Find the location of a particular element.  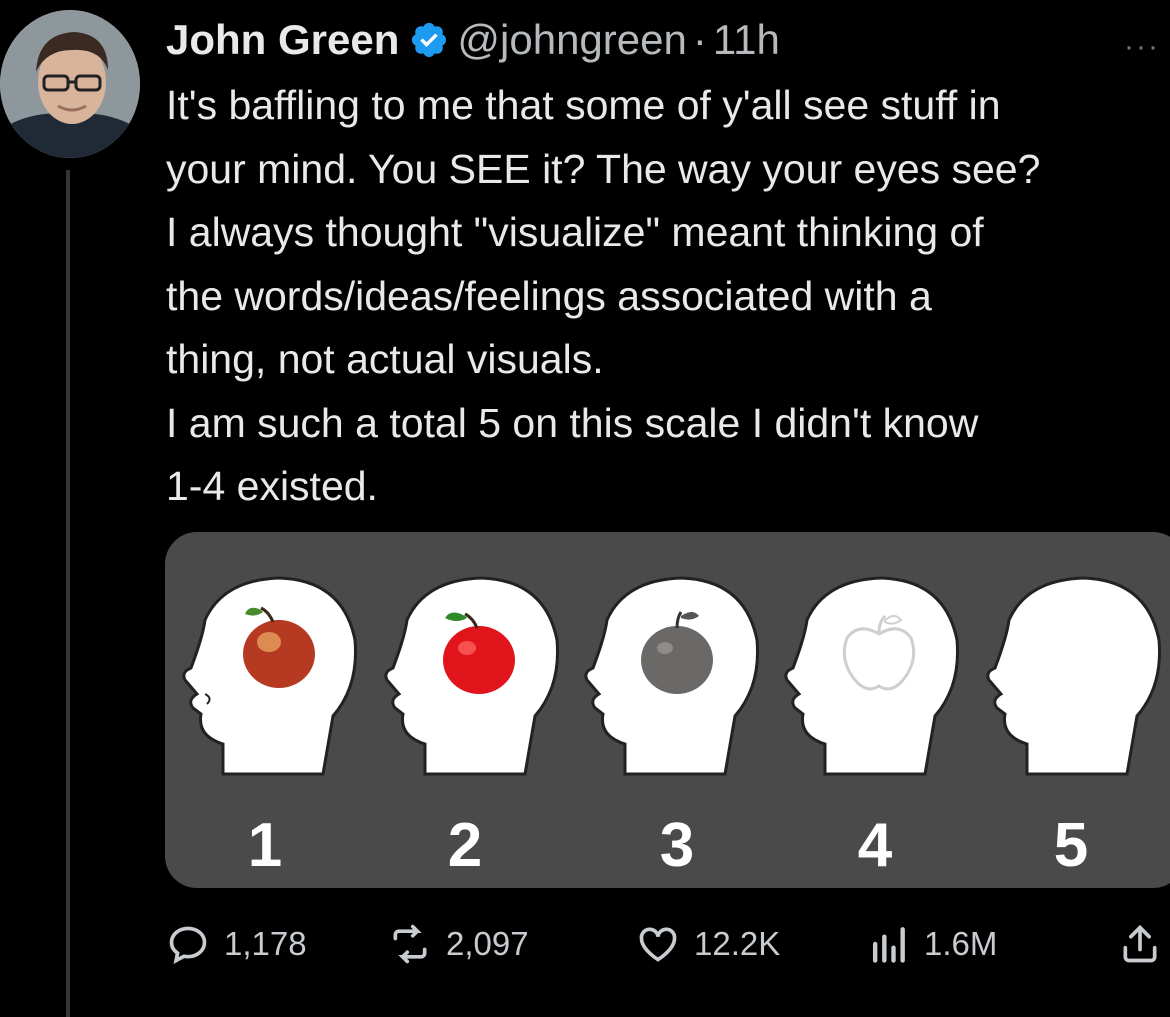

author-name: John Green is located at coordinates (282, 40).